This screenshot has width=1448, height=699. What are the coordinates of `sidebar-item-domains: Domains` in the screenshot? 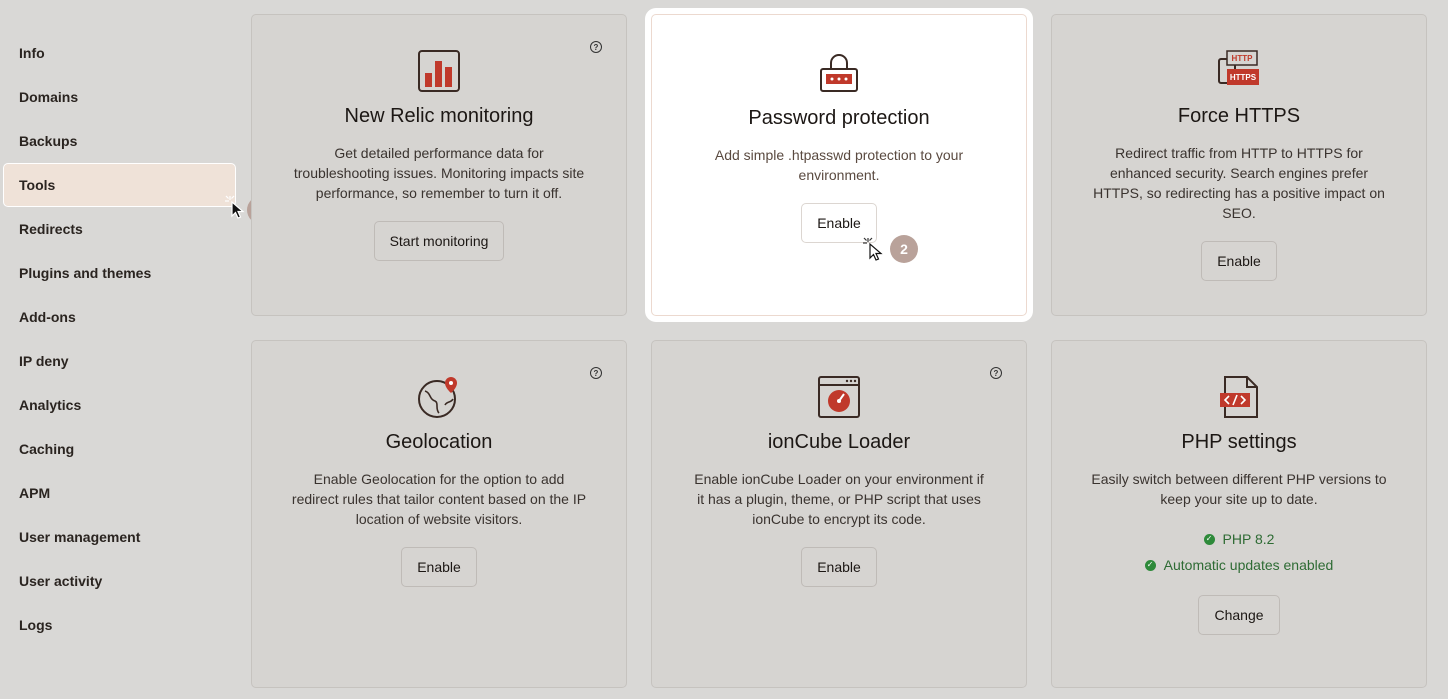 It's located at (119, 97).